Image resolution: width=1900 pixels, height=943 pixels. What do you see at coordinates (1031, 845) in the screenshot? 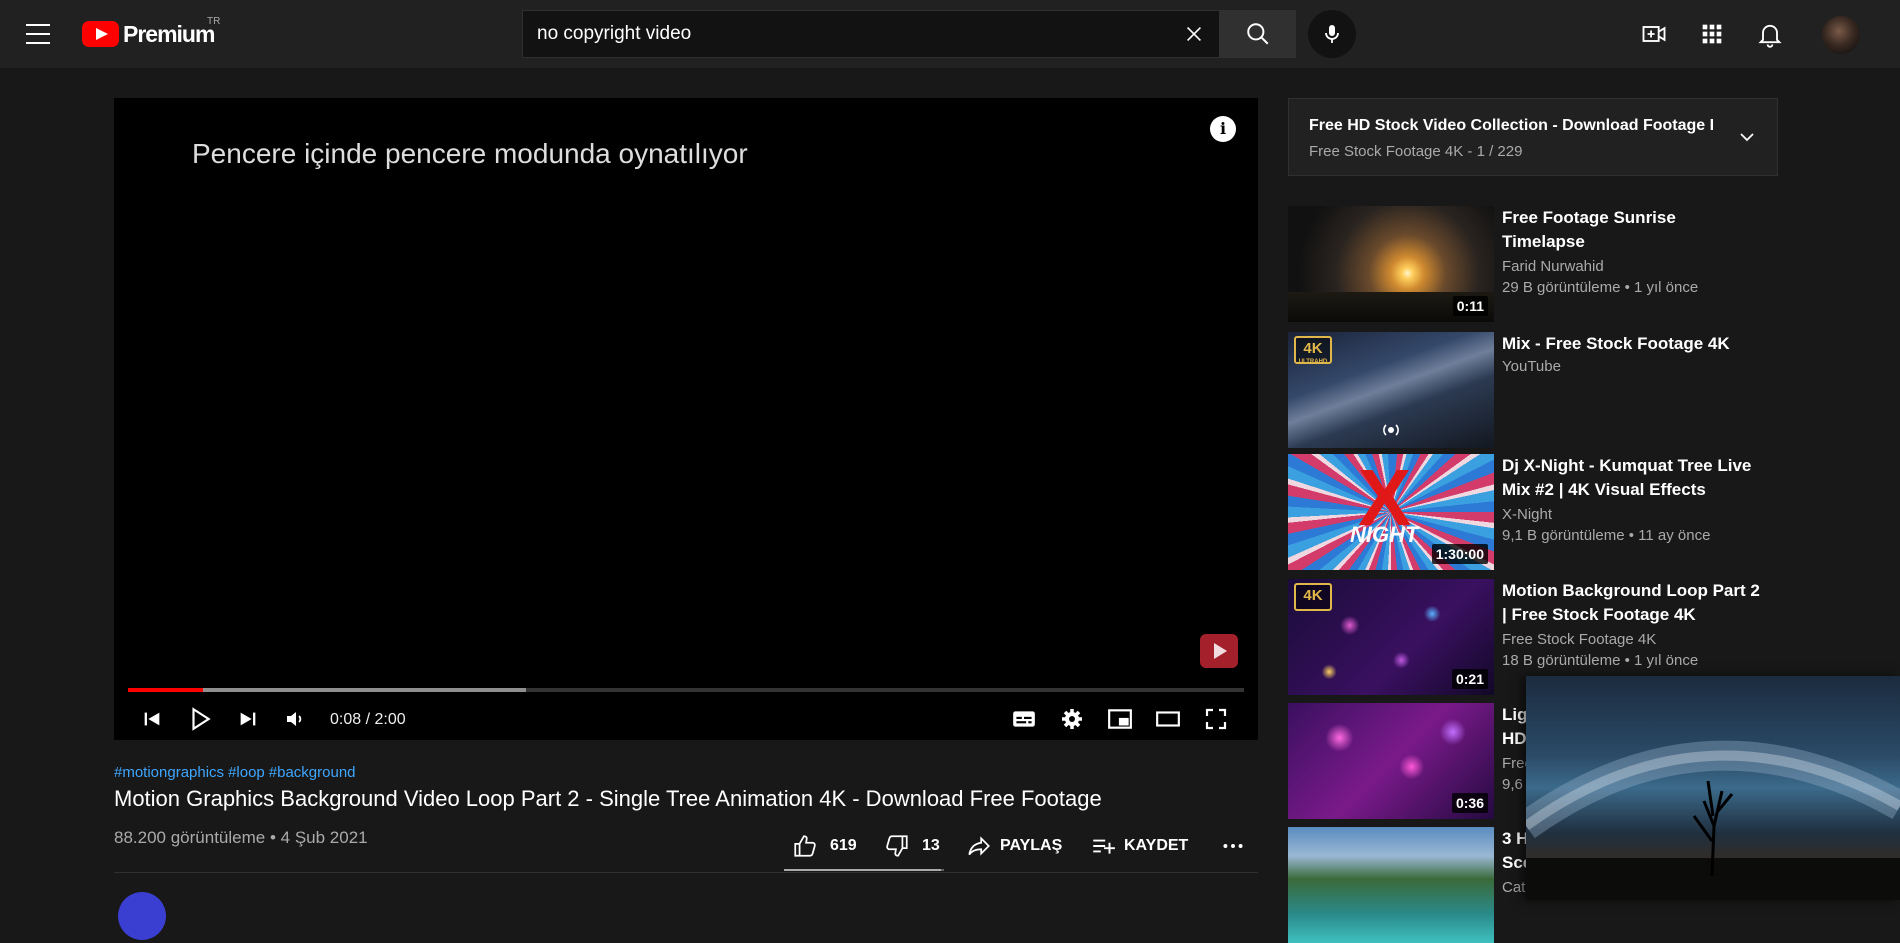
I see `share-label: PAYLAŞ` at bounding box center [1031, 845].